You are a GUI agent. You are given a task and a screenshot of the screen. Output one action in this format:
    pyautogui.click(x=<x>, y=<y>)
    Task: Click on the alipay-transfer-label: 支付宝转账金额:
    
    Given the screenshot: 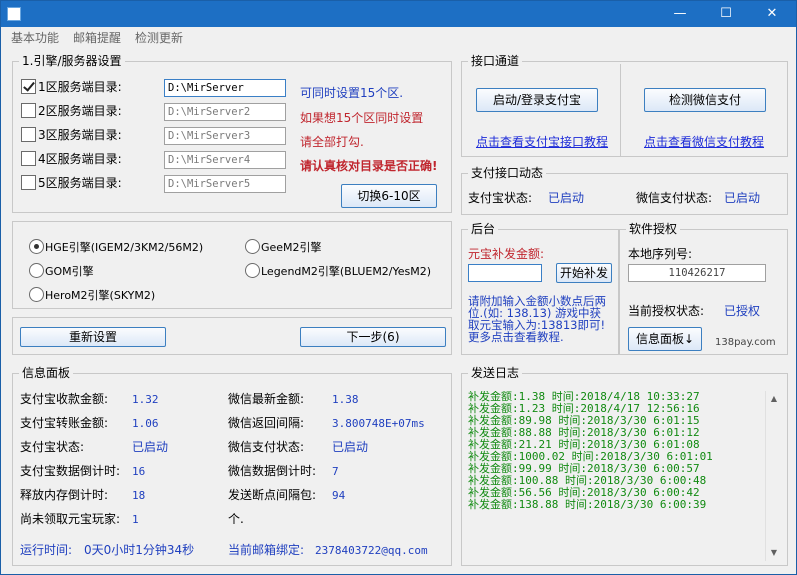 What is the action you would take?
    pyautogui.click(x=64, y=423)
    